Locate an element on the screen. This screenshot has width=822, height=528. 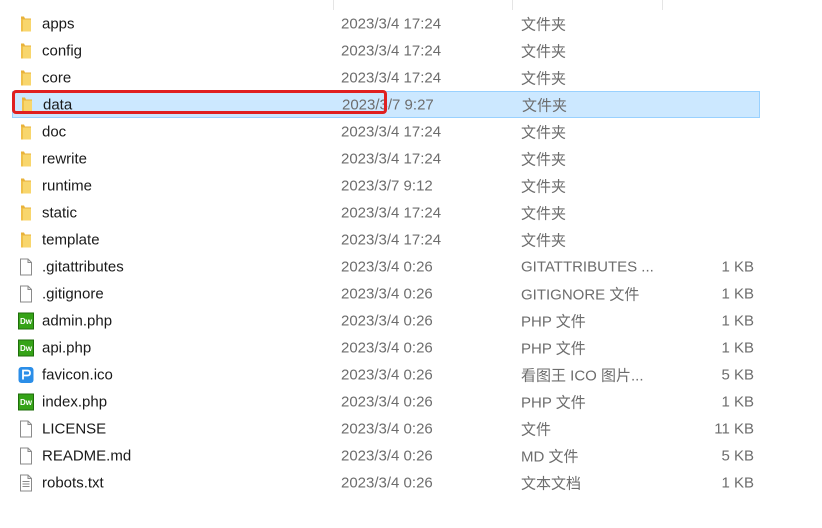
file-name: .gitignore is located at coordinates (73, 293).